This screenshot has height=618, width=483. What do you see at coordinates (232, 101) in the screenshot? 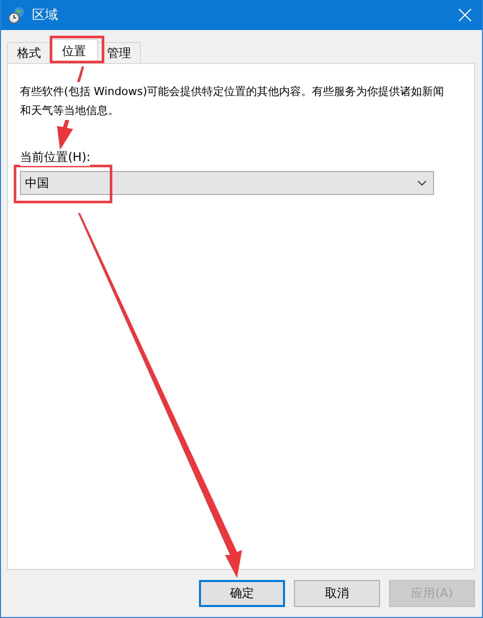
I see `description-text: 有些软件(包括 Windows)可能会提供特定位置的其他内容。有些服务为你提供诸如新闻和天气等当地信息。` at bounding box center [232, 101].